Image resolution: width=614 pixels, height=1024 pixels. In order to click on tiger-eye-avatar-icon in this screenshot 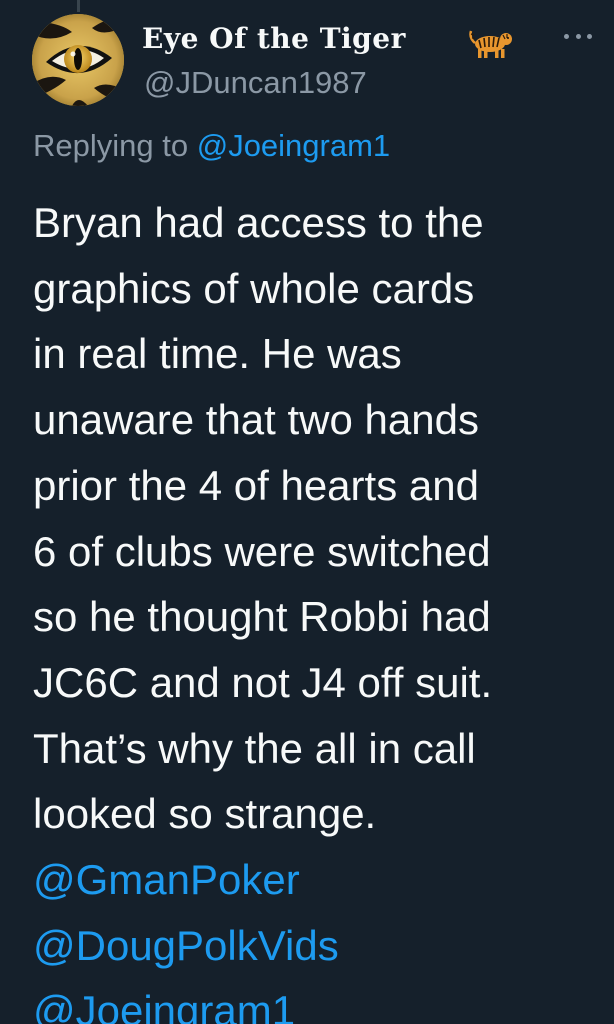, I will do `click(78, 60)`.